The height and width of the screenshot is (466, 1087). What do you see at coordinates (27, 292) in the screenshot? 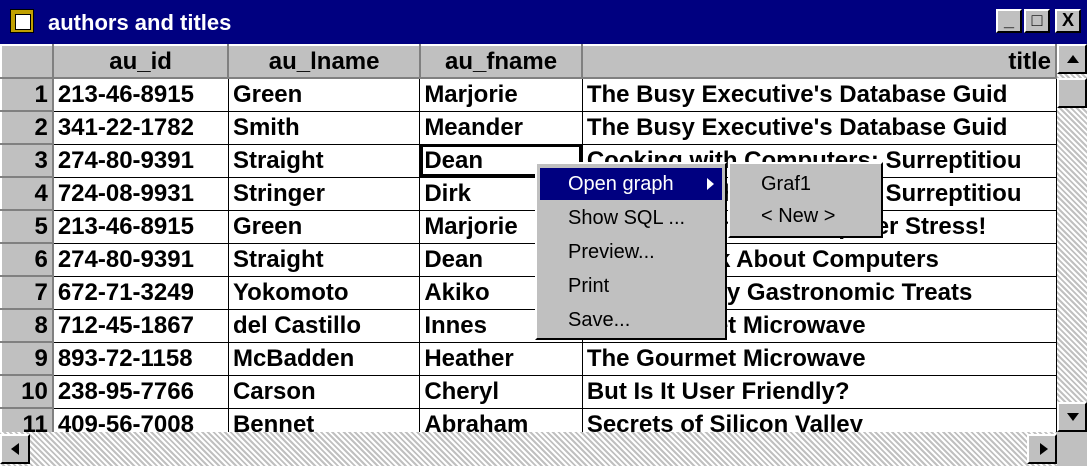
I see `row-number: 7` at bounding box center [27, 292].